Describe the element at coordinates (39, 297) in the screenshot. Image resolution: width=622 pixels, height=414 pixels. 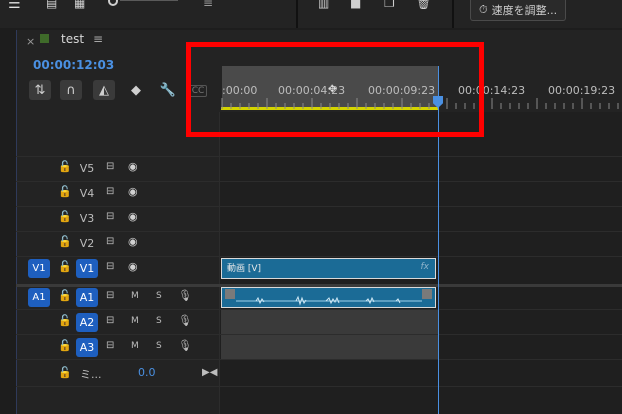
I see `source-patch-a1: A1` at that location.